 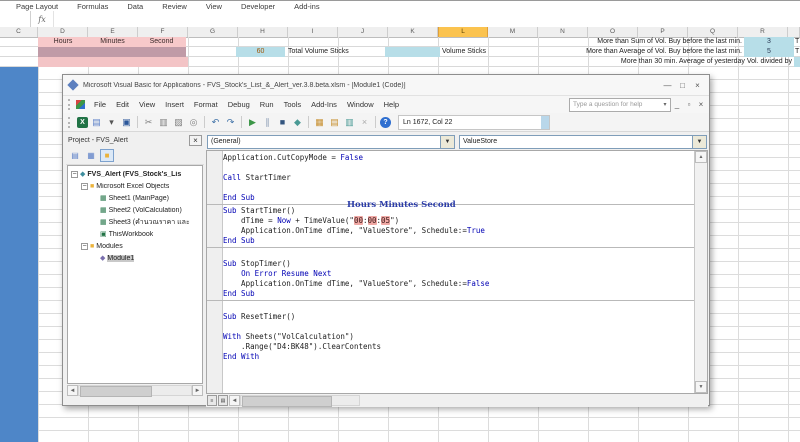 I want to click on col-header-m: M, so click(x=513, y=32).